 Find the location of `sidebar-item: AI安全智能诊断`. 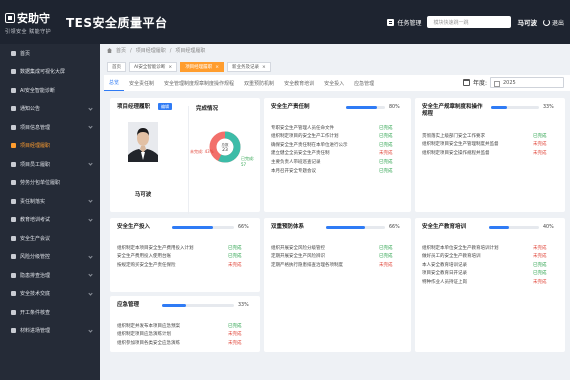

sidebar-item: AI安全智能诊断 is located at coordinates (50, 90).